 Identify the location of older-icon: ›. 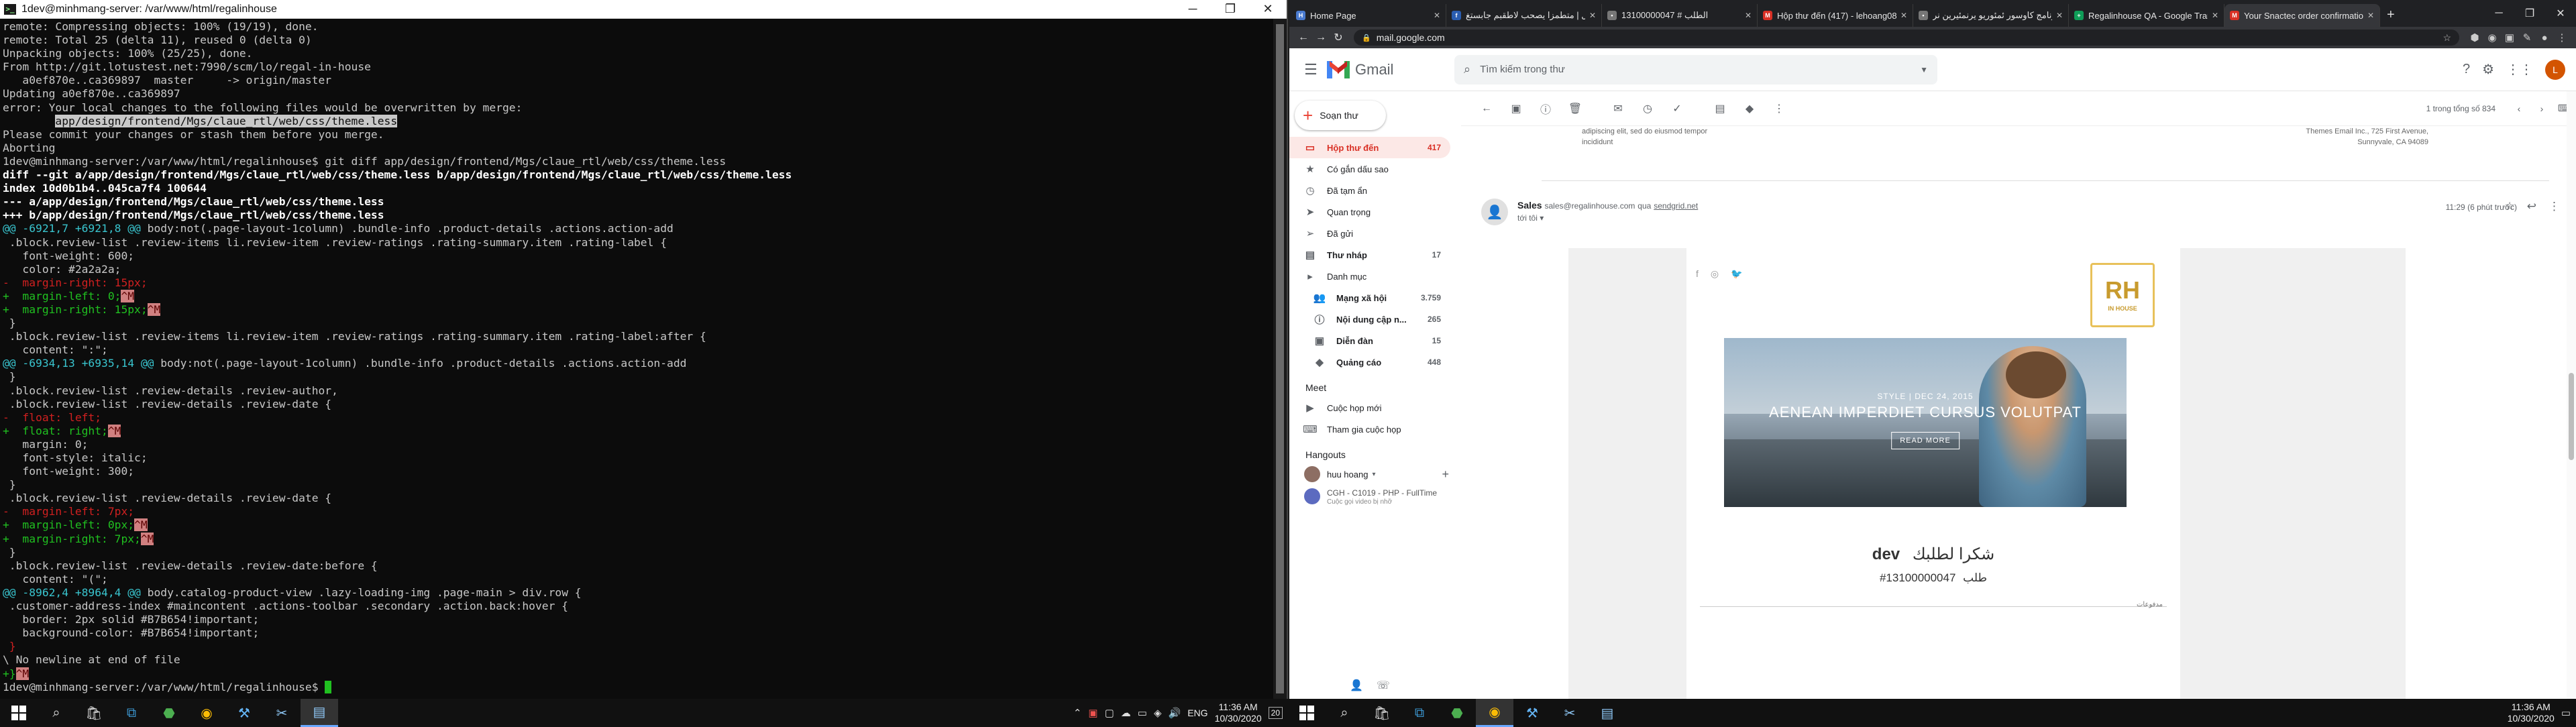
(2541, 108).